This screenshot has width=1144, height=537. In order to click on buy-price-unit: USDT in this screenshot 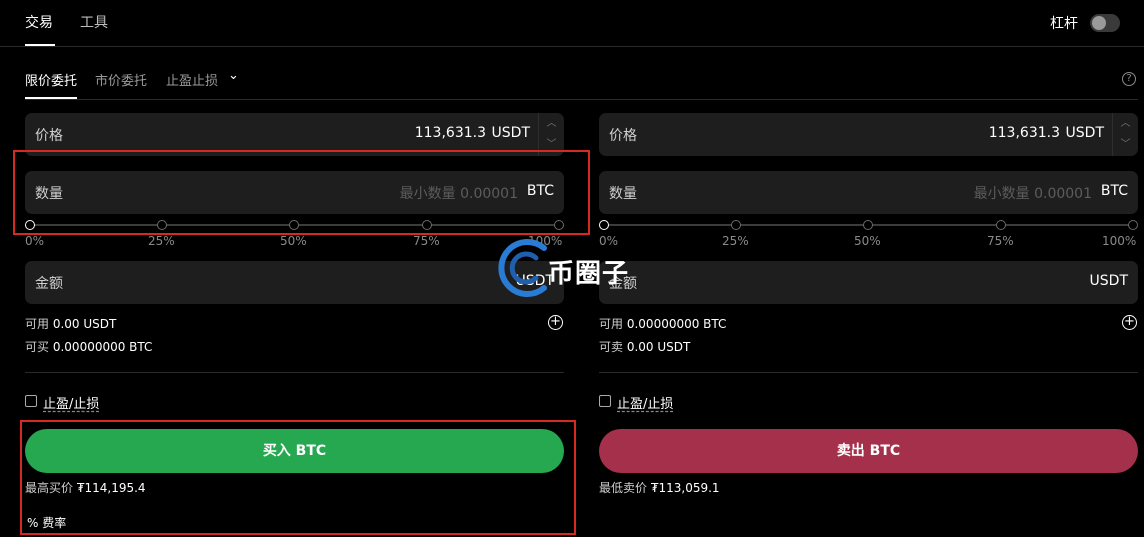, I will do `click(510, 133)`.